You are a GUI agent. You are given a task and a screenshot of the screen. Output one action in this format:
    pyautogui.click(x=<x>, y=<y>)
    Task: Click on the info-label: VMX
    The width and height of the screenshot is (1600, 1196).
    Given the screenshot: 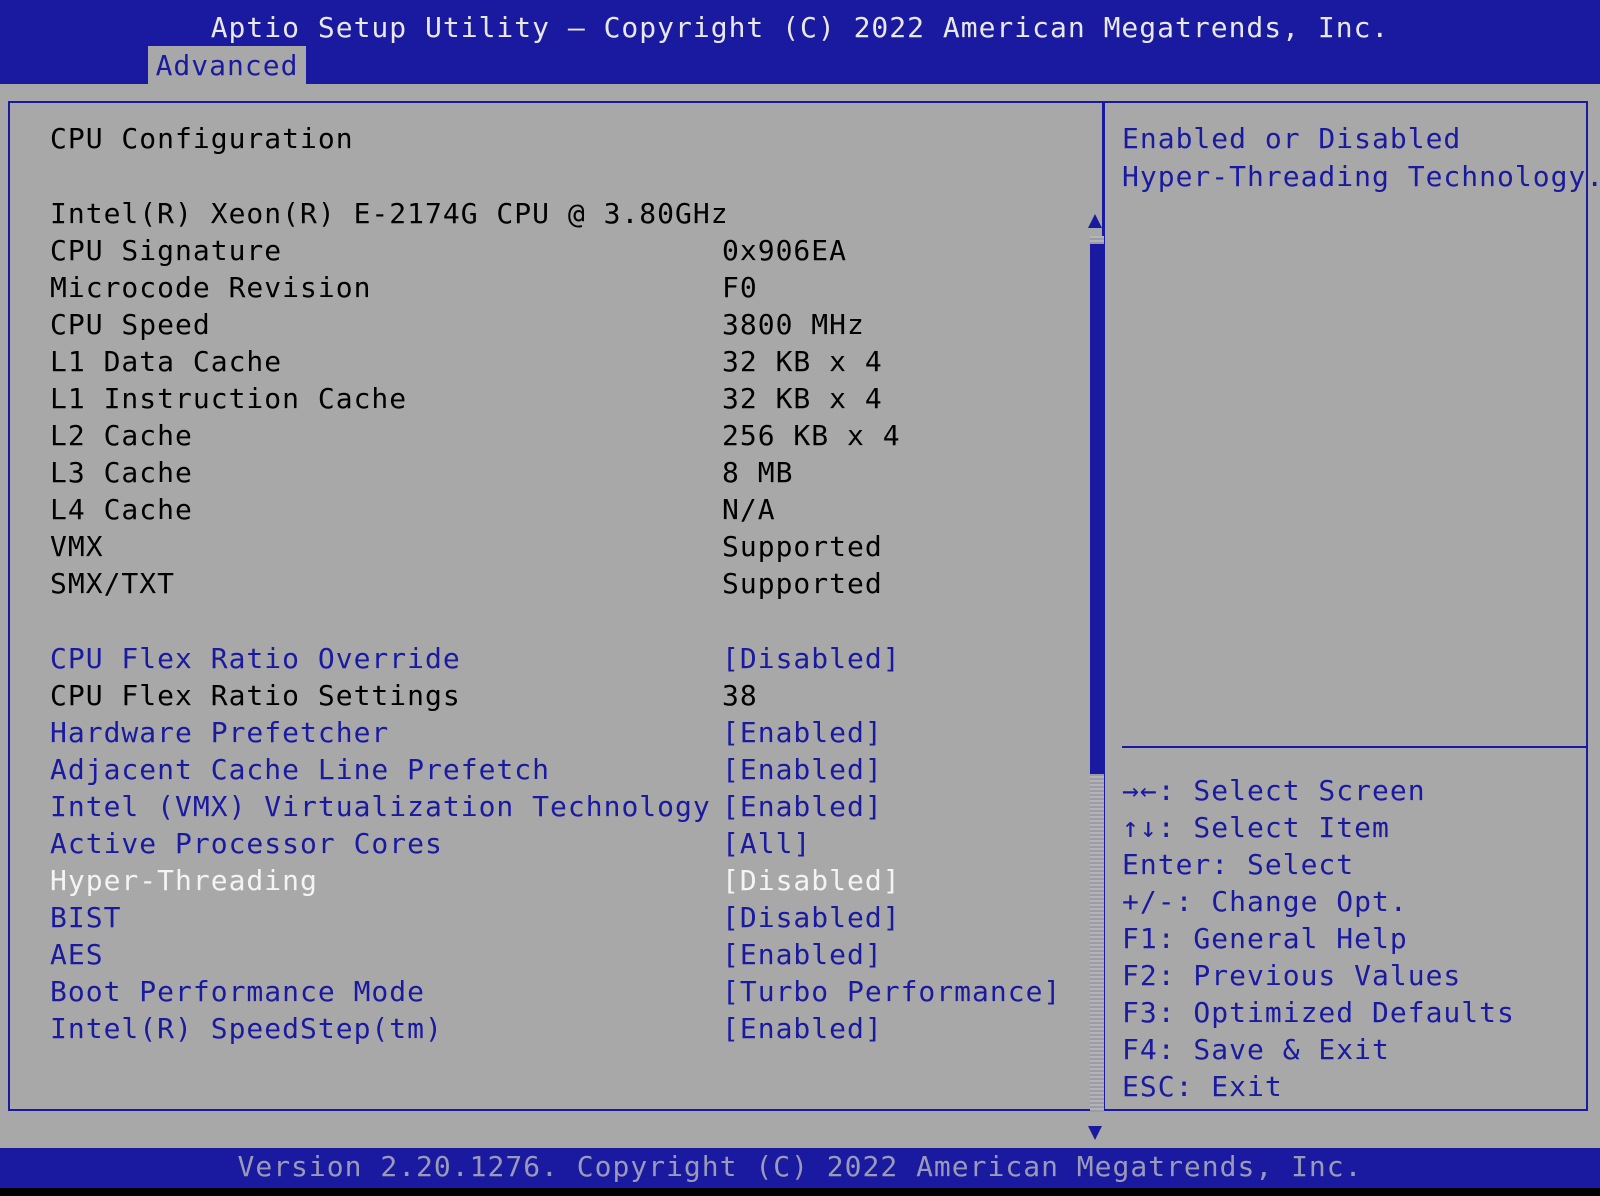 What is the action you would take?
    pyautogui.click(x=77, y=546)
    